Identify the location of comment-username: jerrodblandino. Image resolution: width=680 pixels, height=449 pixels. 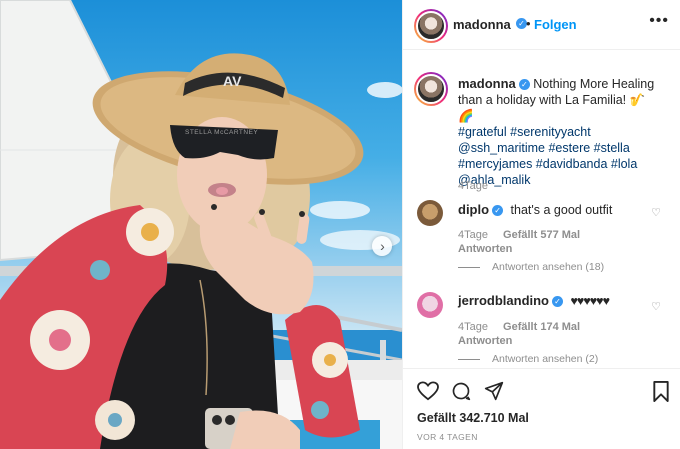
(503, 300).